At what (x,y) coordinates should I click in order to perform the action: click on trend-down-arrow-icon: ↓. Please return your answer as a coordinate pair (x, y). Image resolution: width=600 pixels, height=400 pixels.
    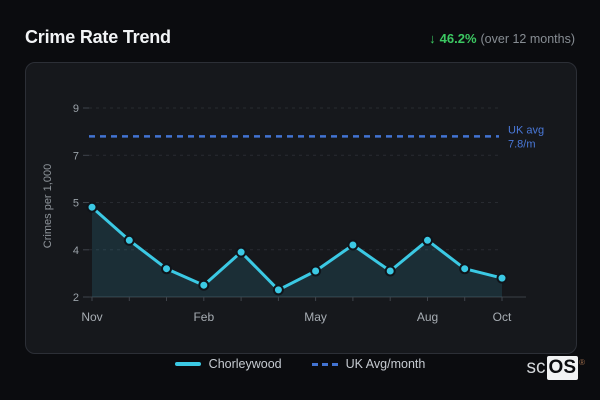
    Looking at the image, I should click on (432, 38).